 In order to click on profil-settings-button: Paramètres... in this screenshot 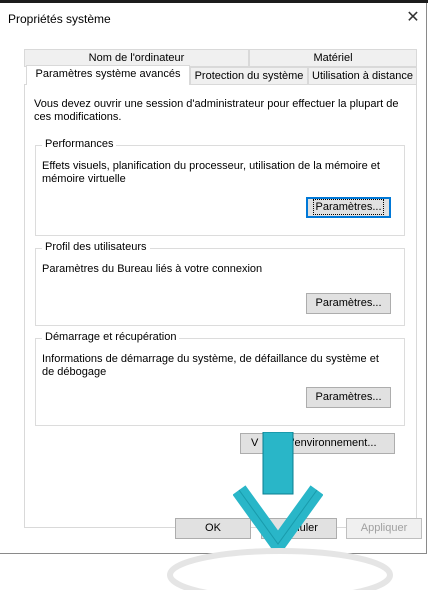, I will do `click(348, 303)`.